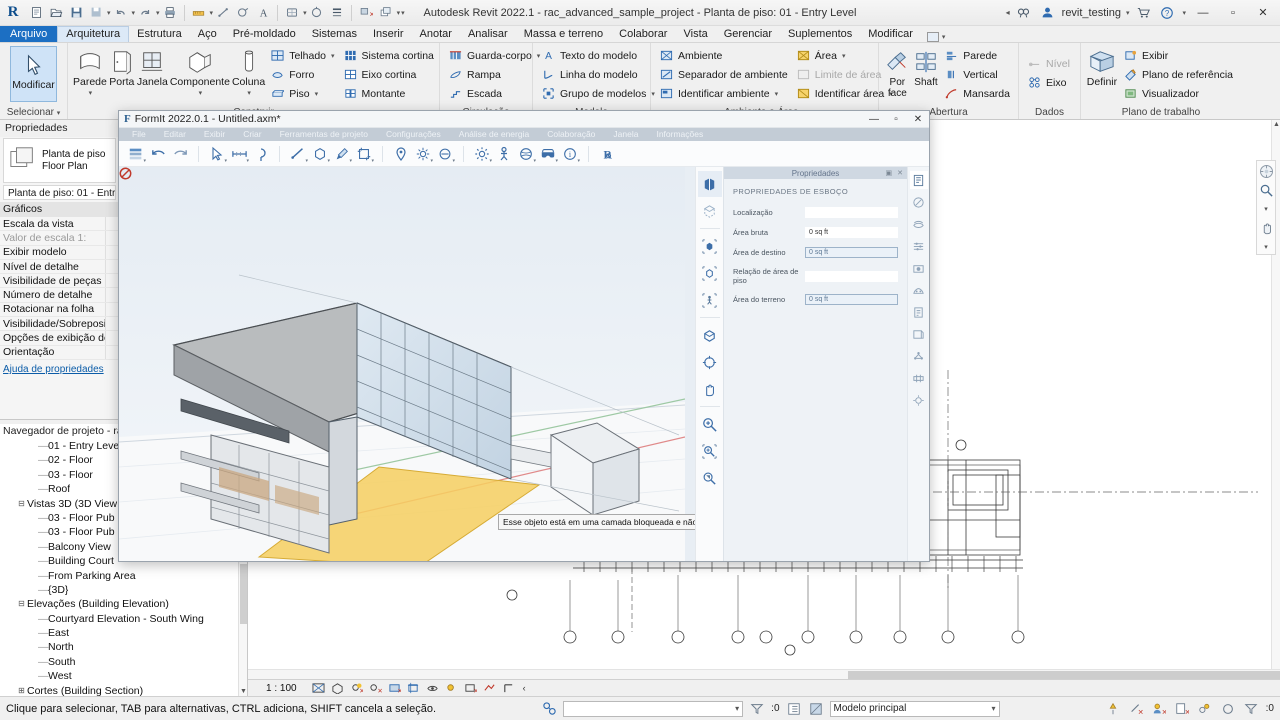  I want to click on formit-close-button: ✕, so click(918, 119).